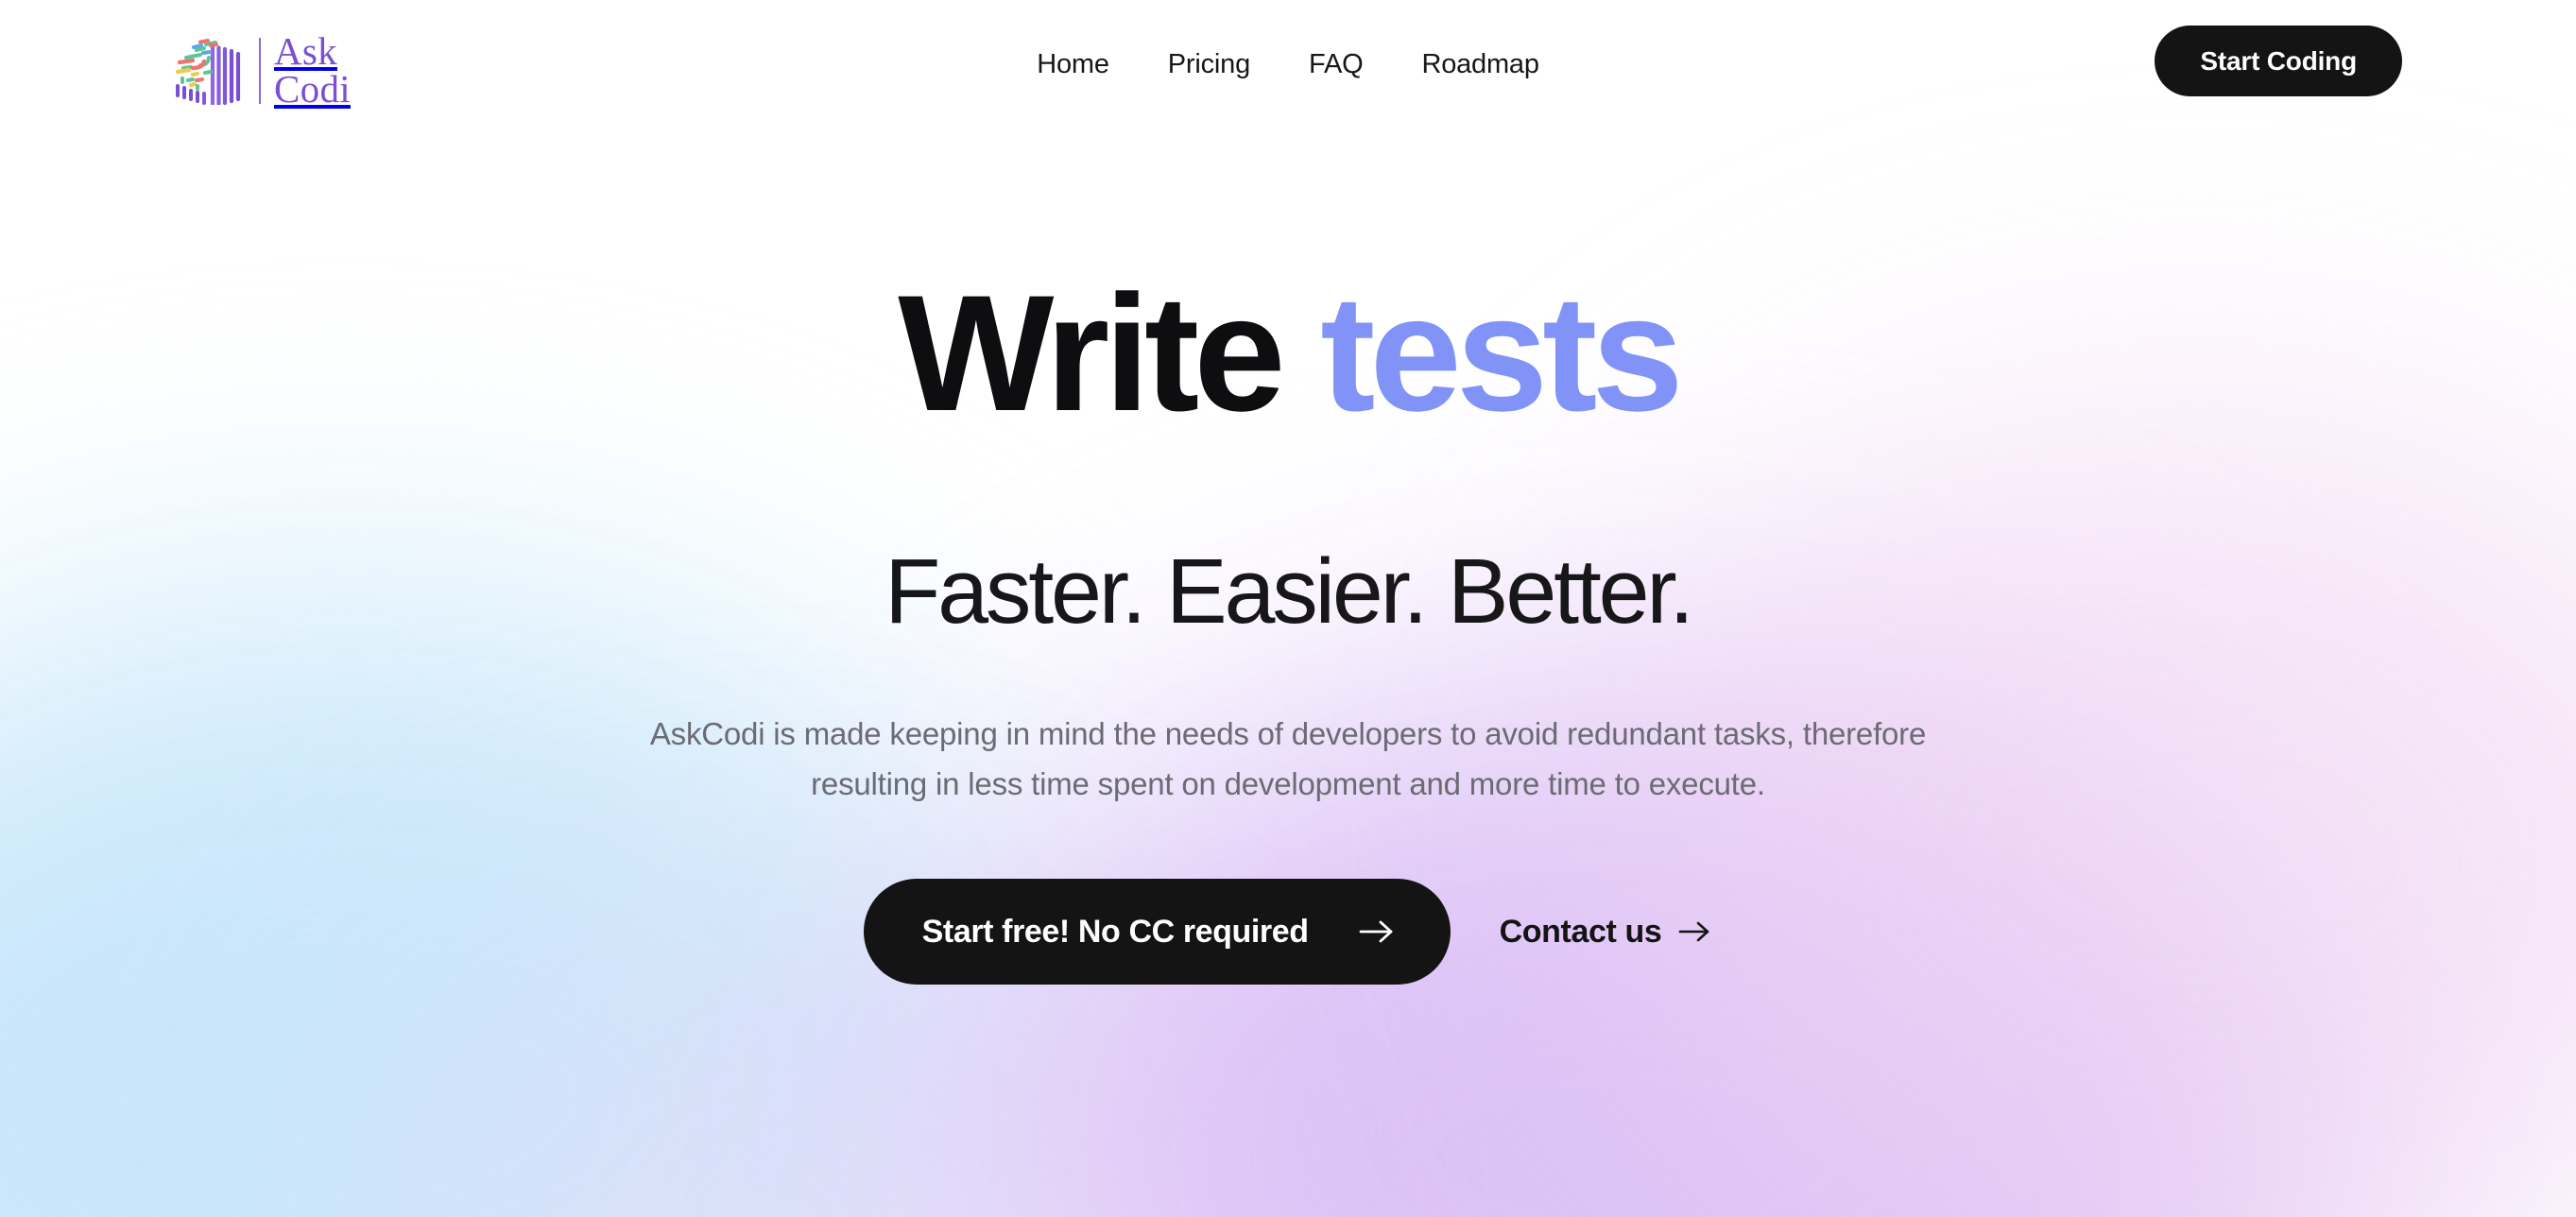 The height and width of the screenshot is (1217, 2576). Describe the element at coordinates (2278, 61) in the screenshot. I see `start-coding-button: Start Coding` at that location.